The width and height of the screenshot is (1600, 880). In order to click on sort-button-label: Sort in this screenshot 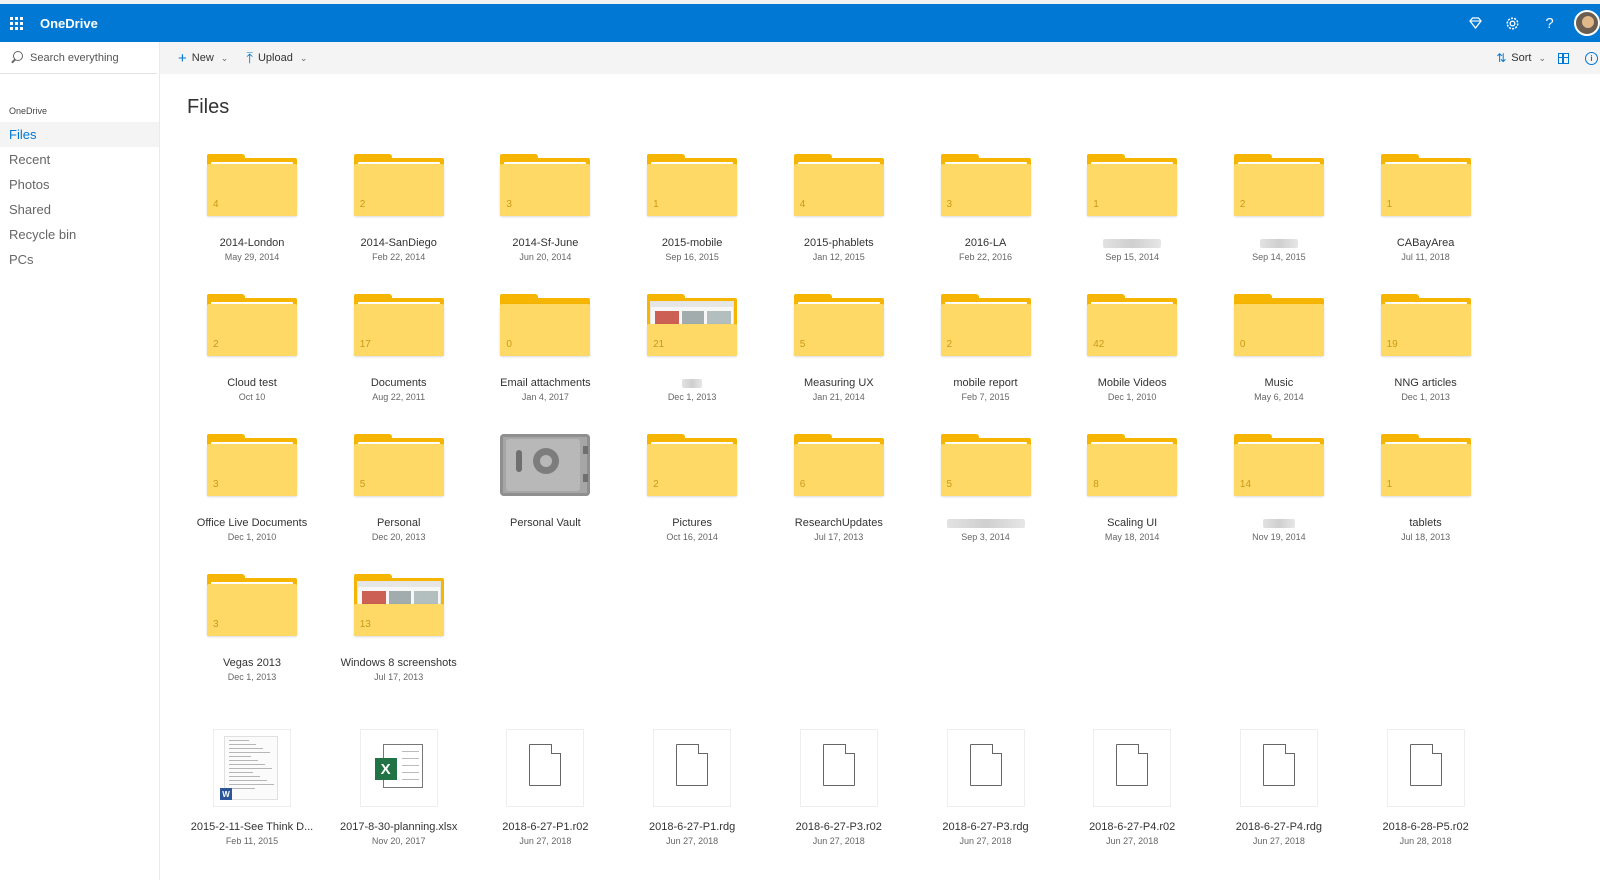, I will do `click(1521, 58)`.